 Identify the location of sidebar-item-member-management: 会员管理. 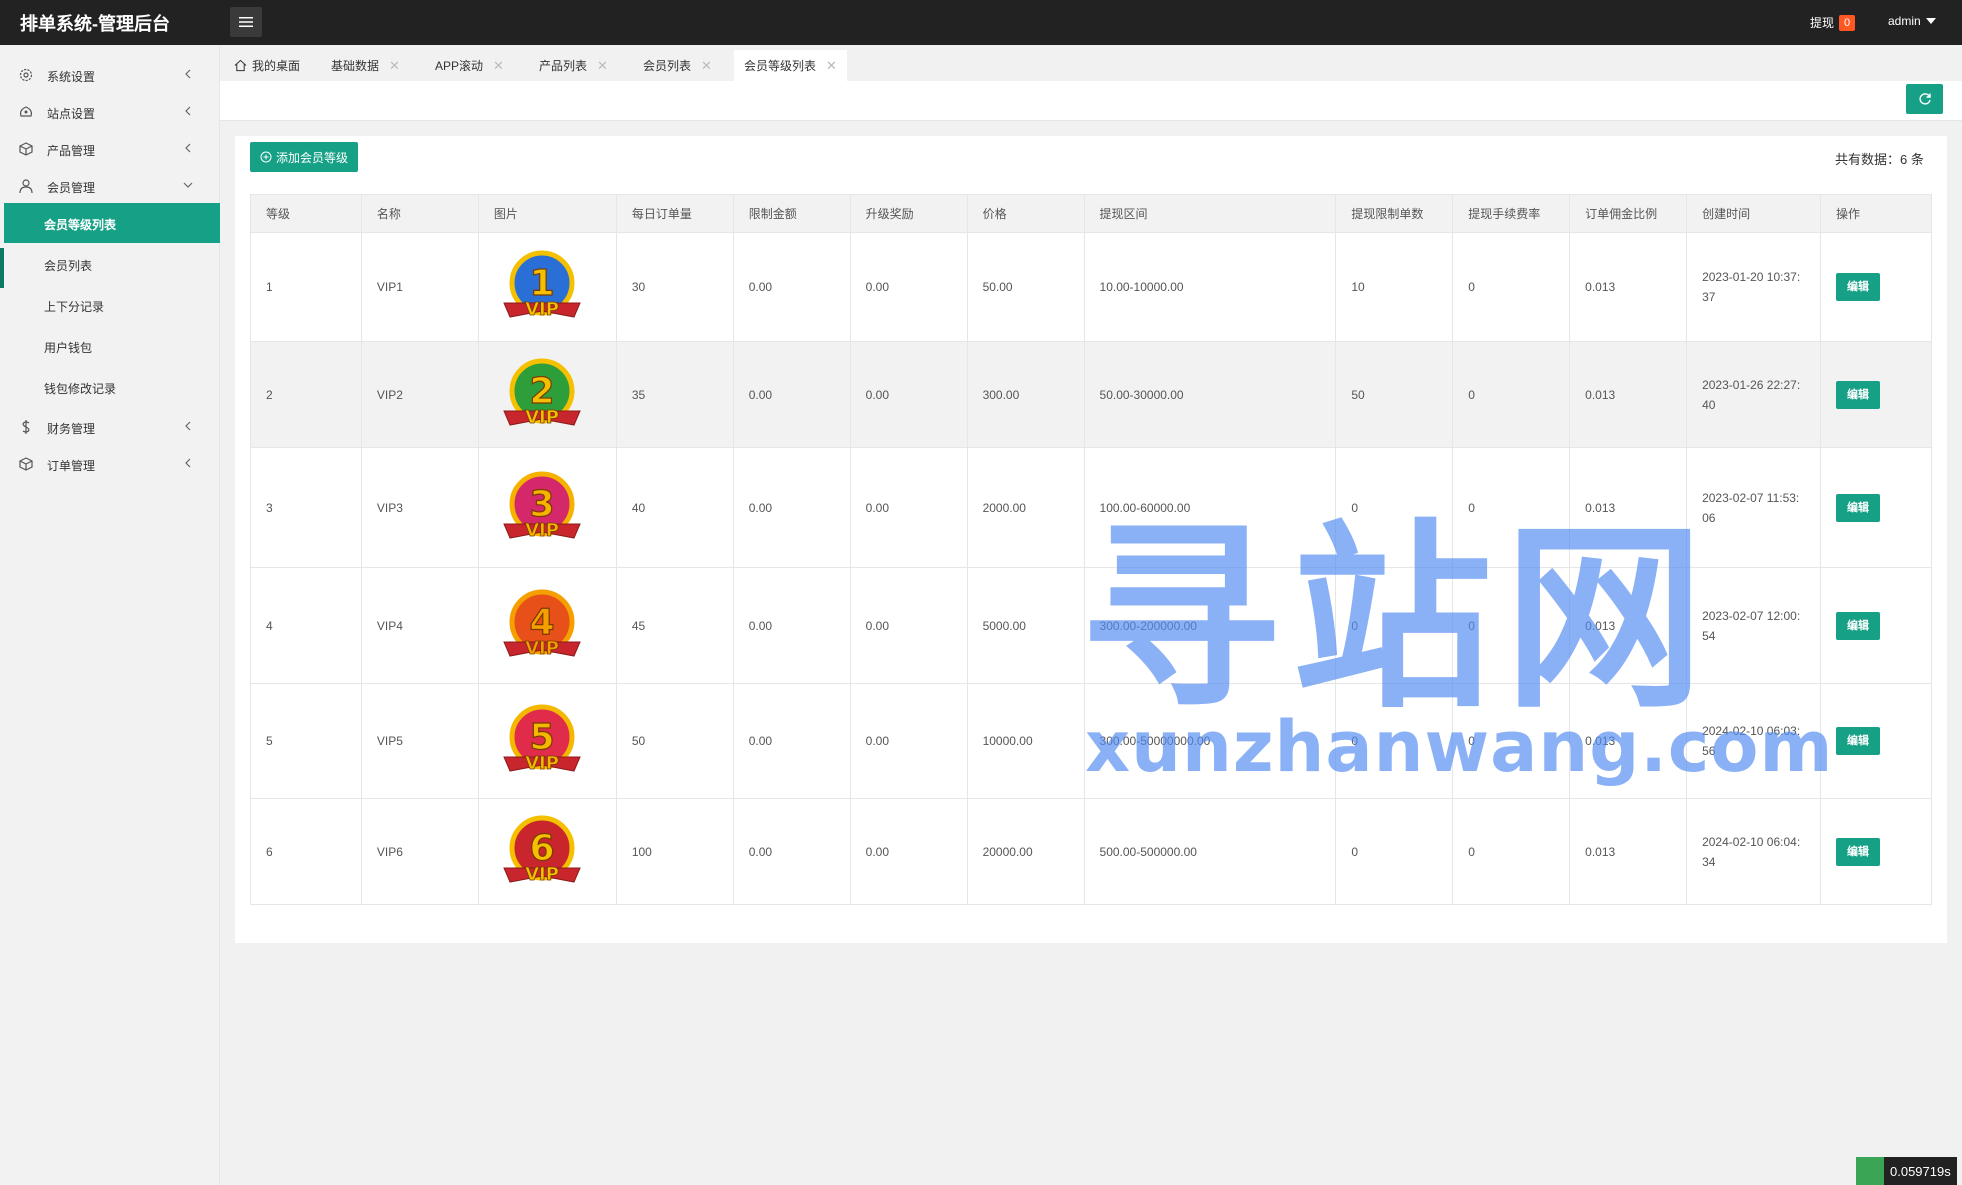
(110, 185).